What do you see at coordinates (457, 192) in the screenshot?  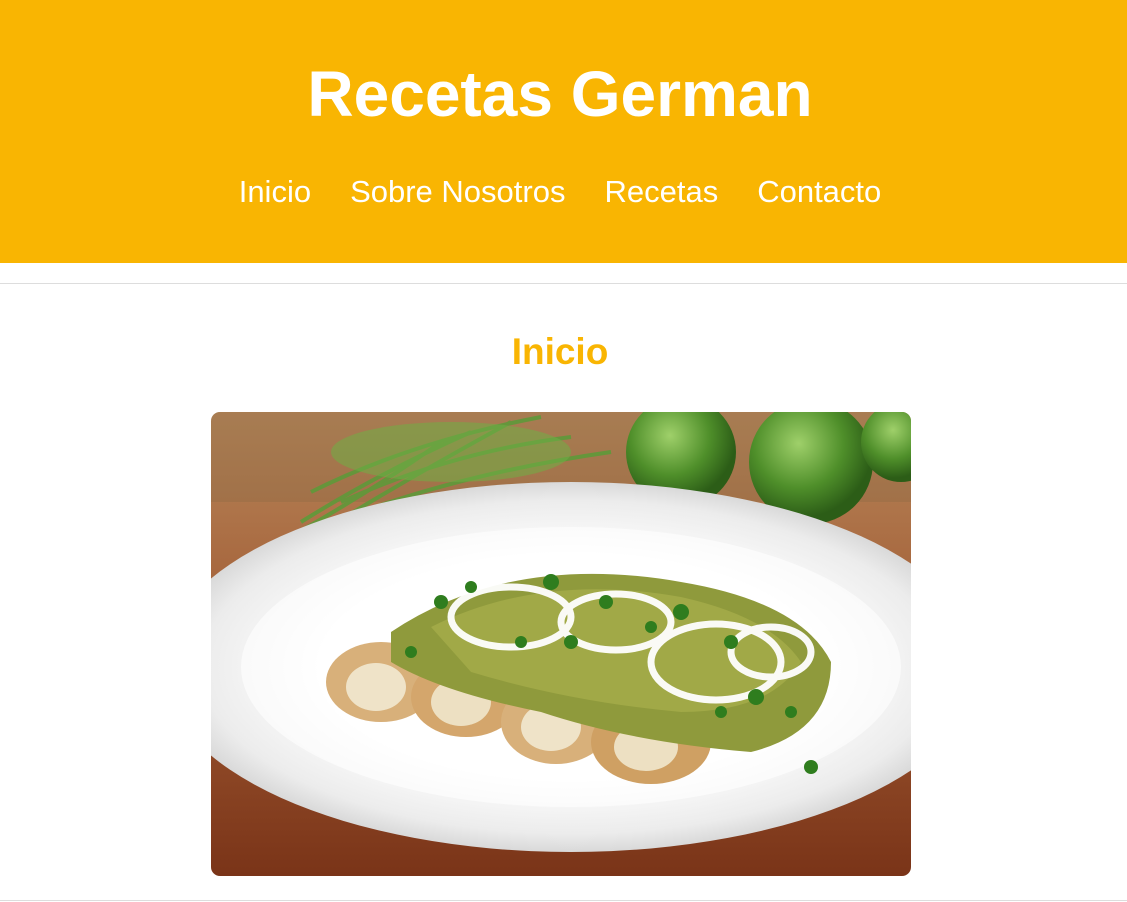 I see `nav-link-sobre-nosotros: Sobre Nosotros` at bounding box center [457, 192].